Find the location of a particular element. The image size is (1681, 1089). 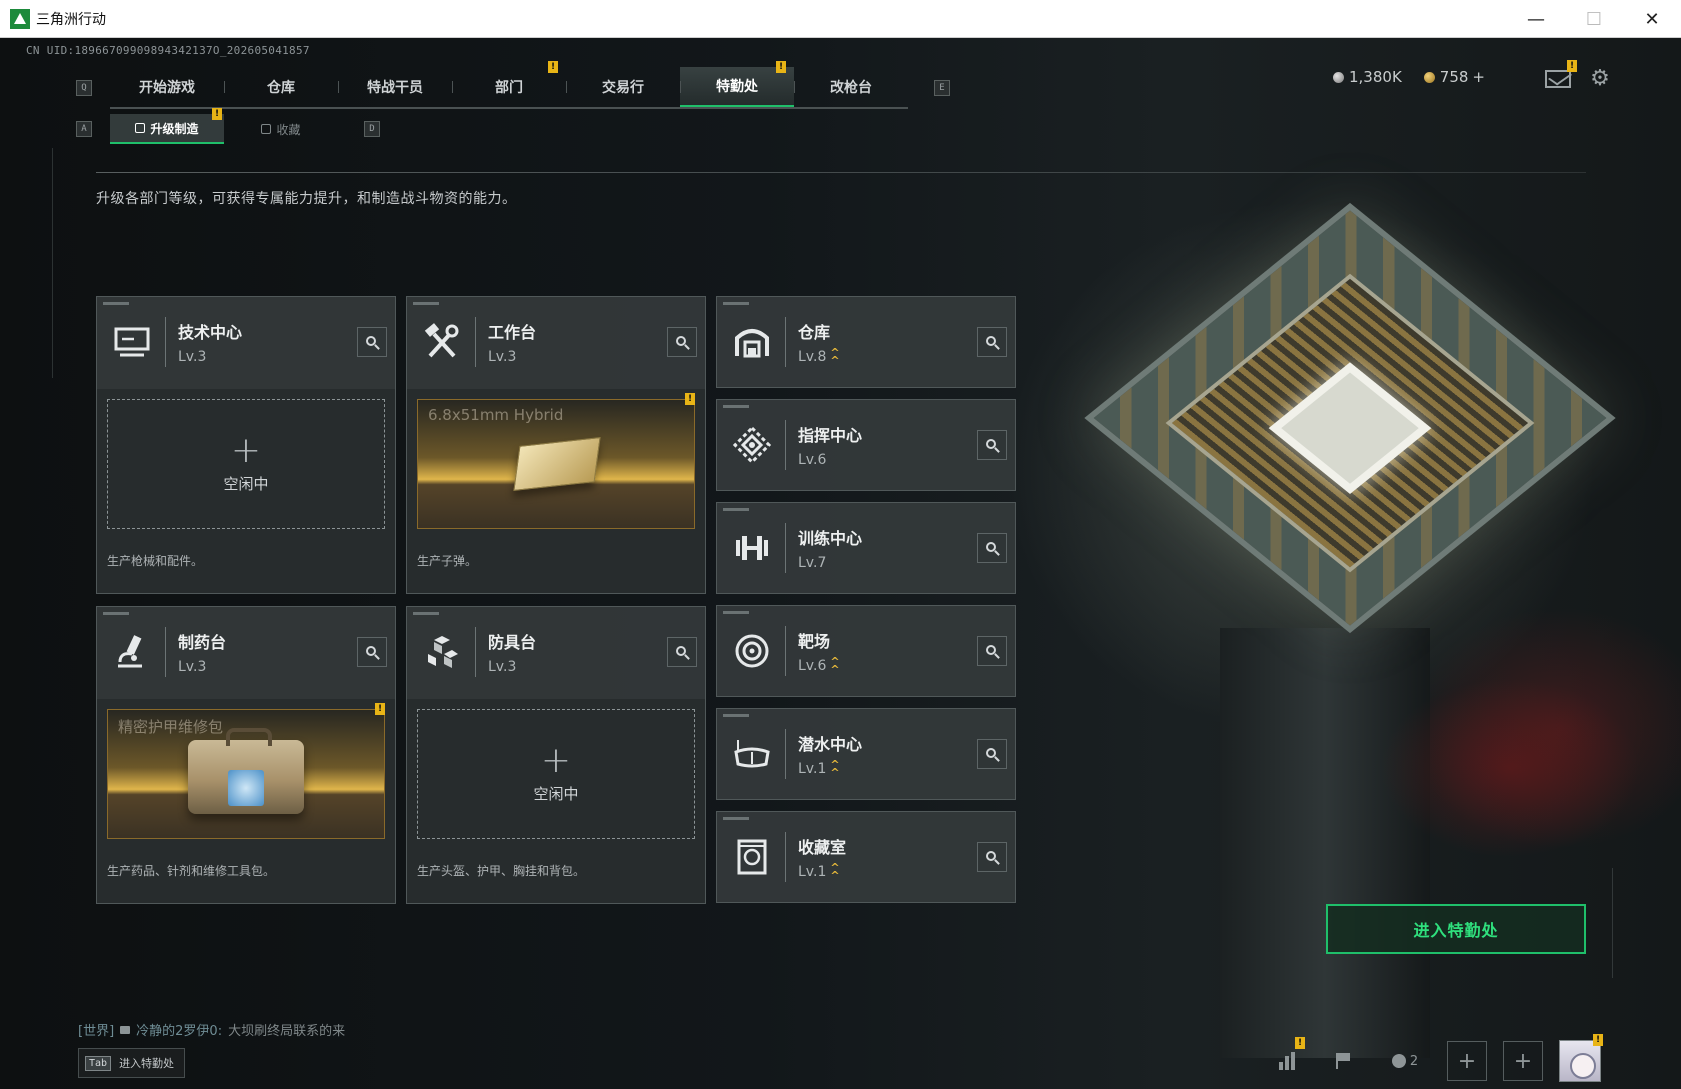

card-text: 靶场 Lv.6 ^ ^ is located at coordinates (819, 651).